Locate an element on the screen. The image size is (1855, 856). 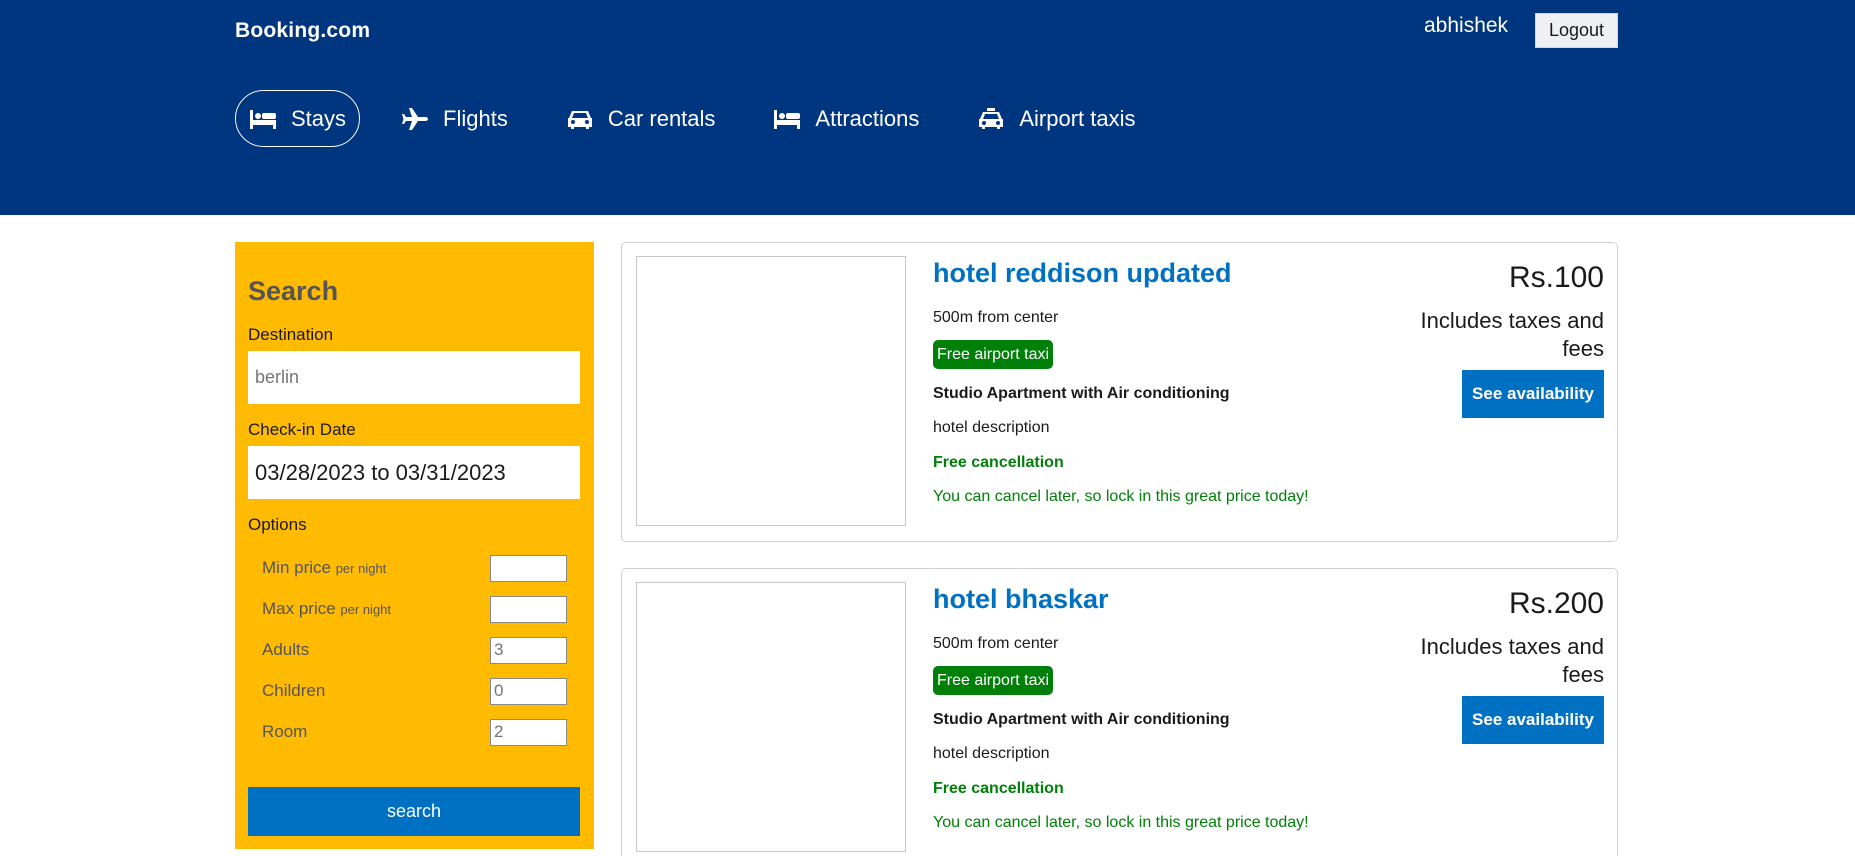
nav-label: Car rentals is located at coordinates (661, 118).